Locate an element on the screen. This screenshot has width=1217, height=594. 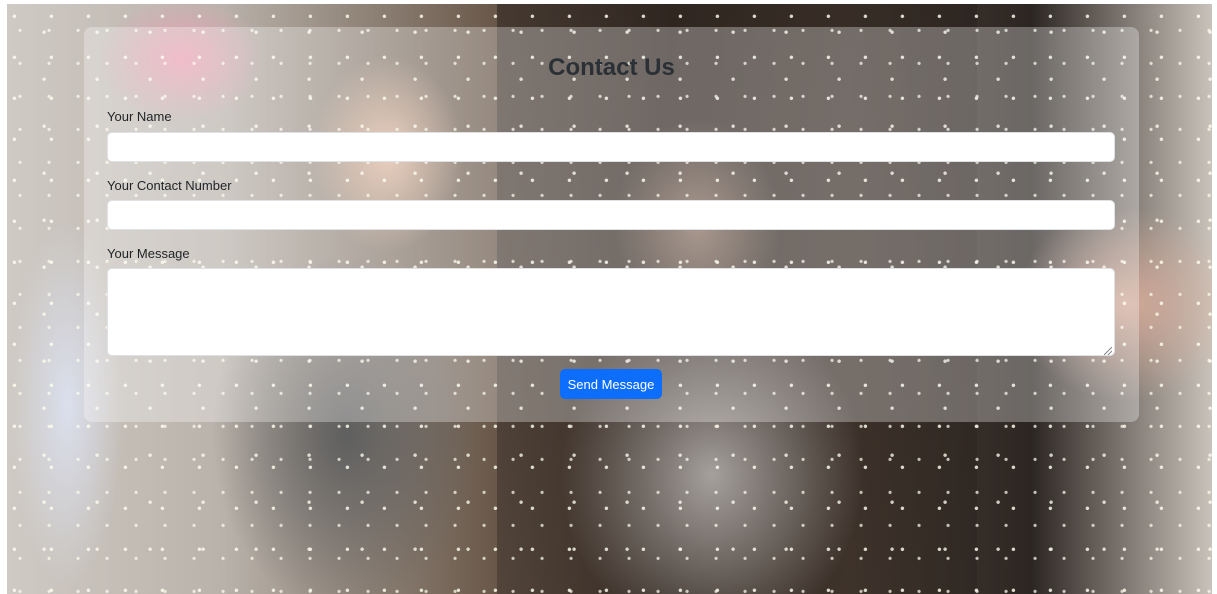
resize-handle-icon is located at coordinates (1108, 351).